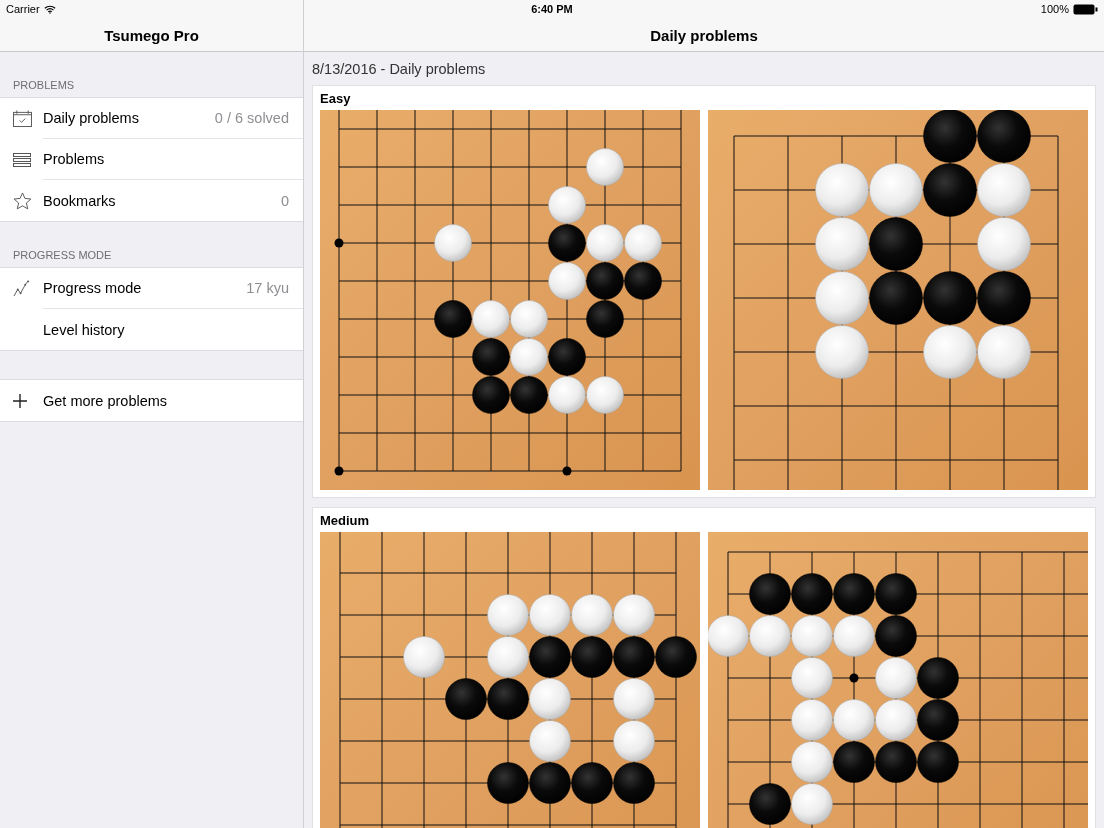 This screenshot has width=1104, height=828. What do you see at coordinates (22, 118) in the screenshot?
I see `calendar-icon` at bounding box center [22, 118].